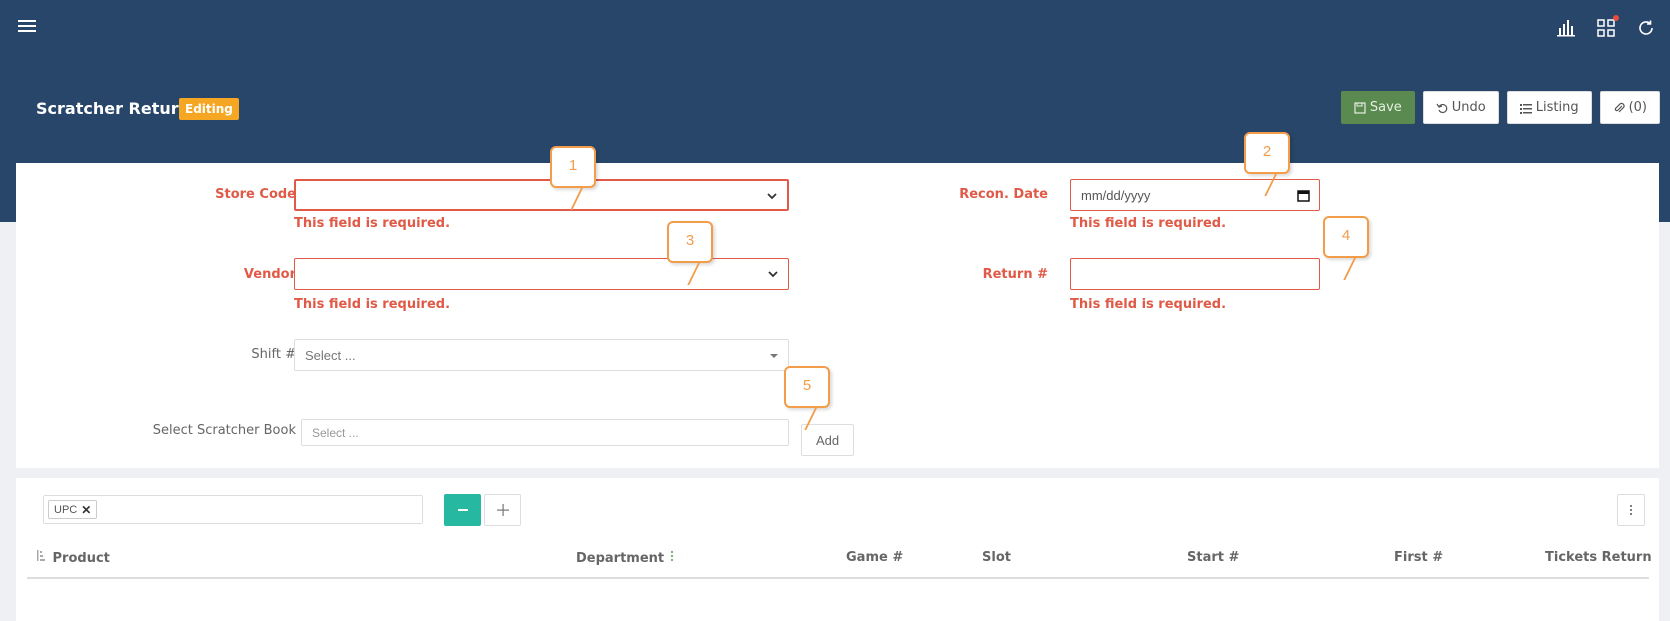  I want to click on column-label: Department, so click(620, 558).